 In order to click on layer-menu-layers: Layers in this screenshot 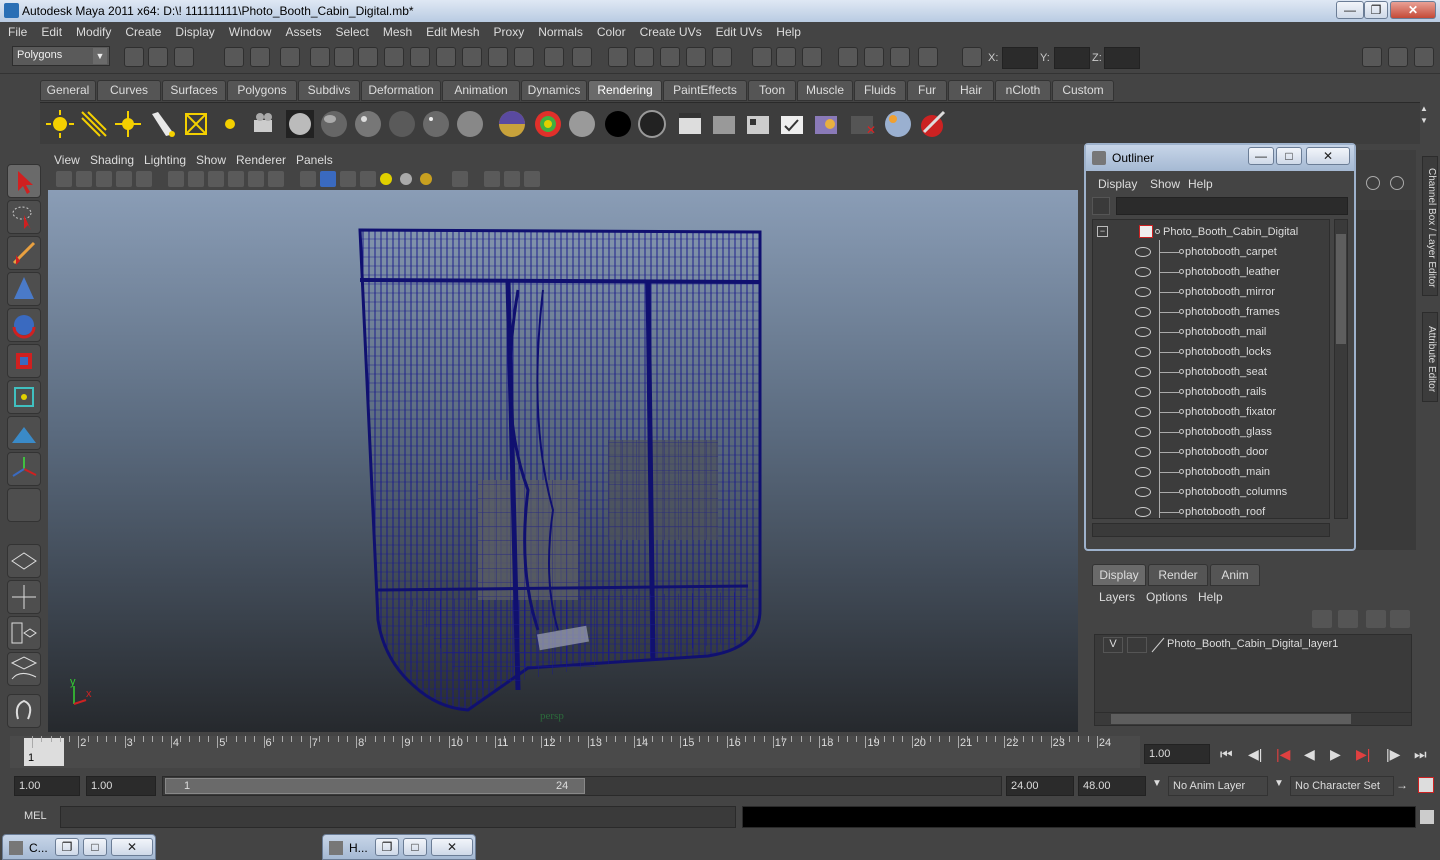, I will do `click(1117, 597)`.